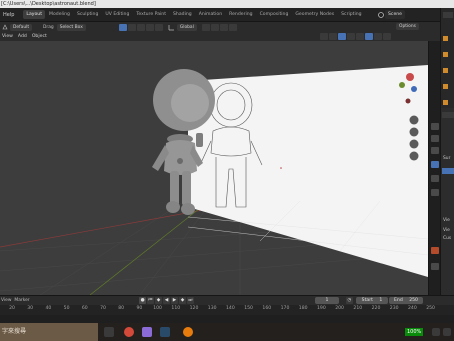  What do you see at coordinates (205, 27) in the screenshot?
I see `pivot-point-button` at bounding box center [205, 27].